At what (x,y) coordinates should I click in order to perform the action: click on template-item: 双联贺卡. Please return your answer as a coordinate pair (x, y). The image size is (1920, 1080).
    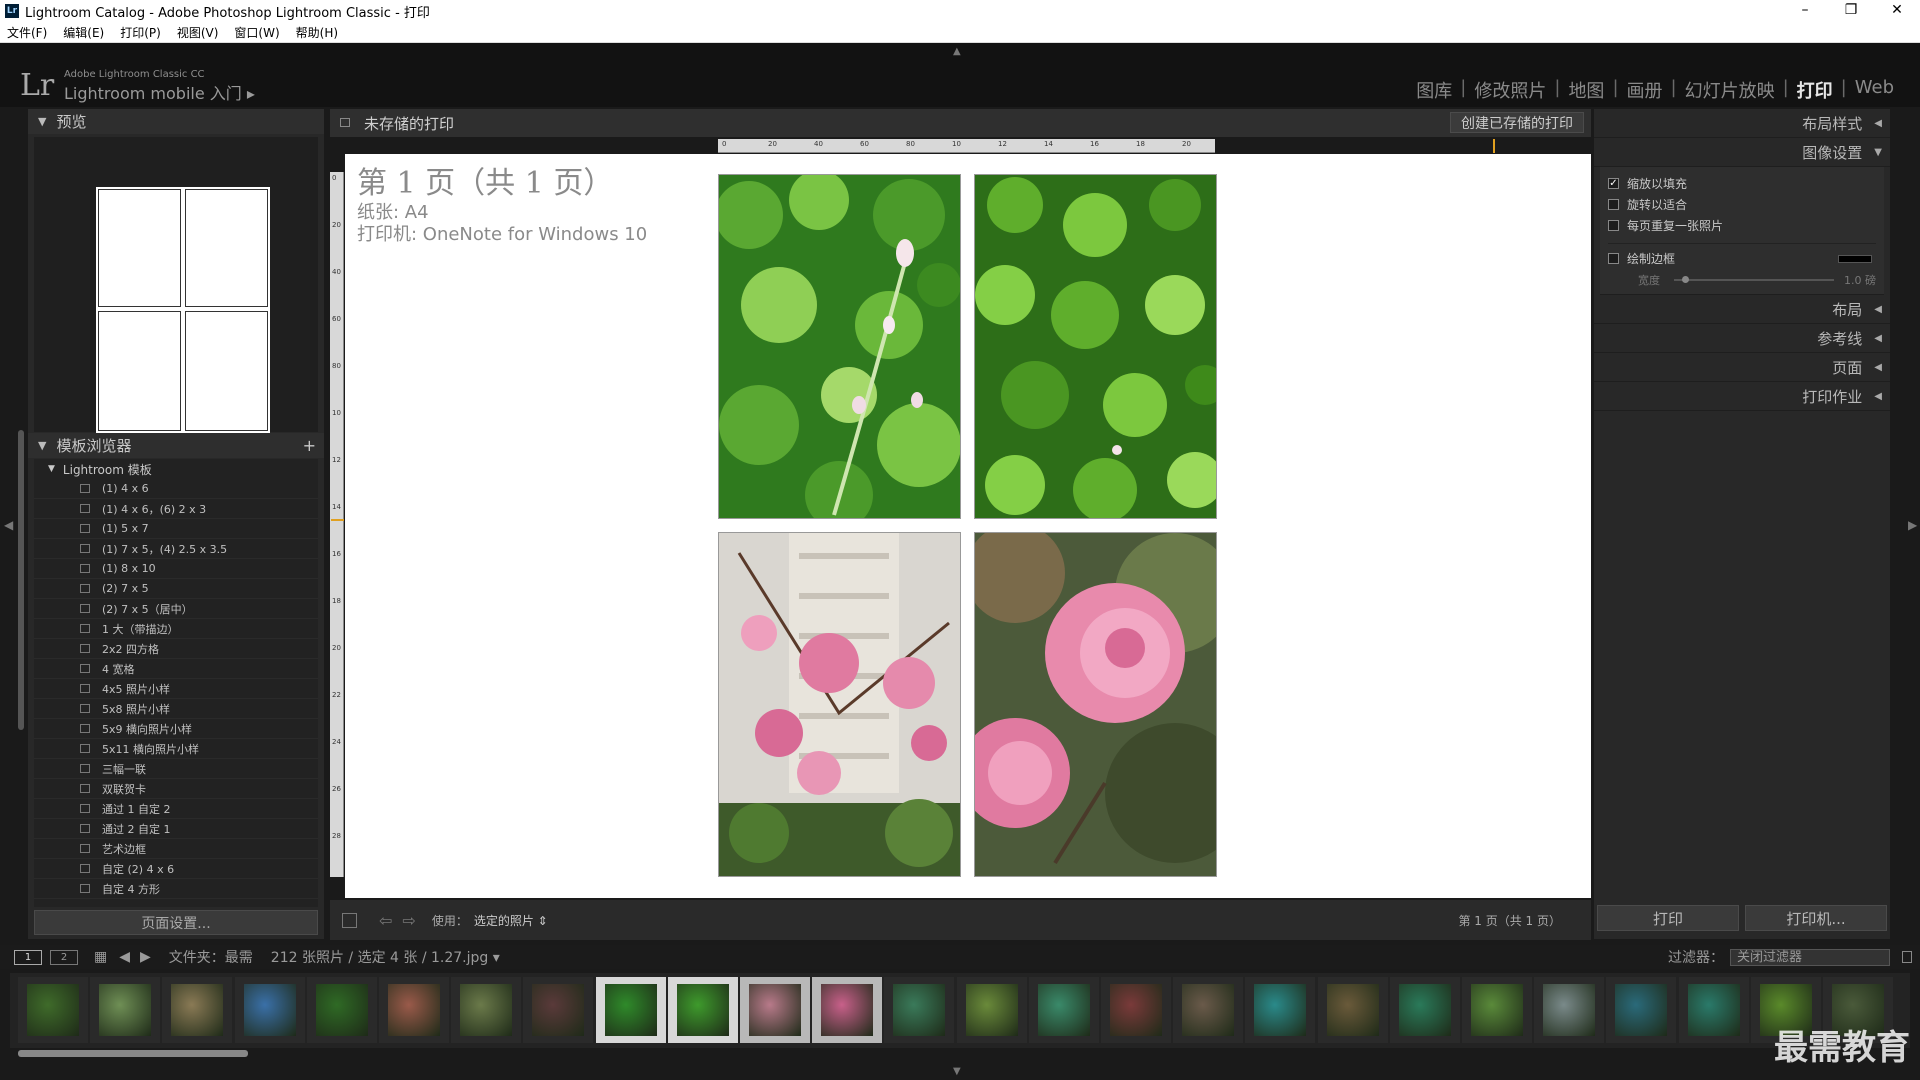
    Looking at the image, I should click on (176, 789).